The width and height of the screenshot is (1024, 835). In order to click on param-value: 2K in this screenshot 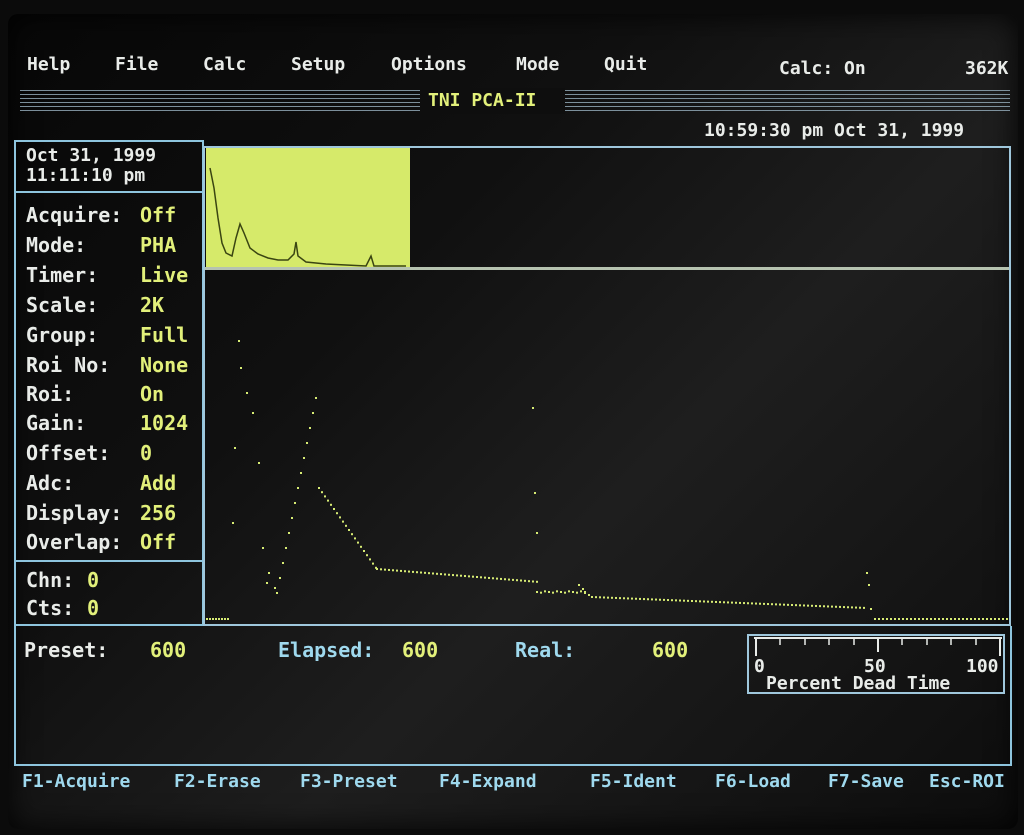, I will do `click(152, 305)`.